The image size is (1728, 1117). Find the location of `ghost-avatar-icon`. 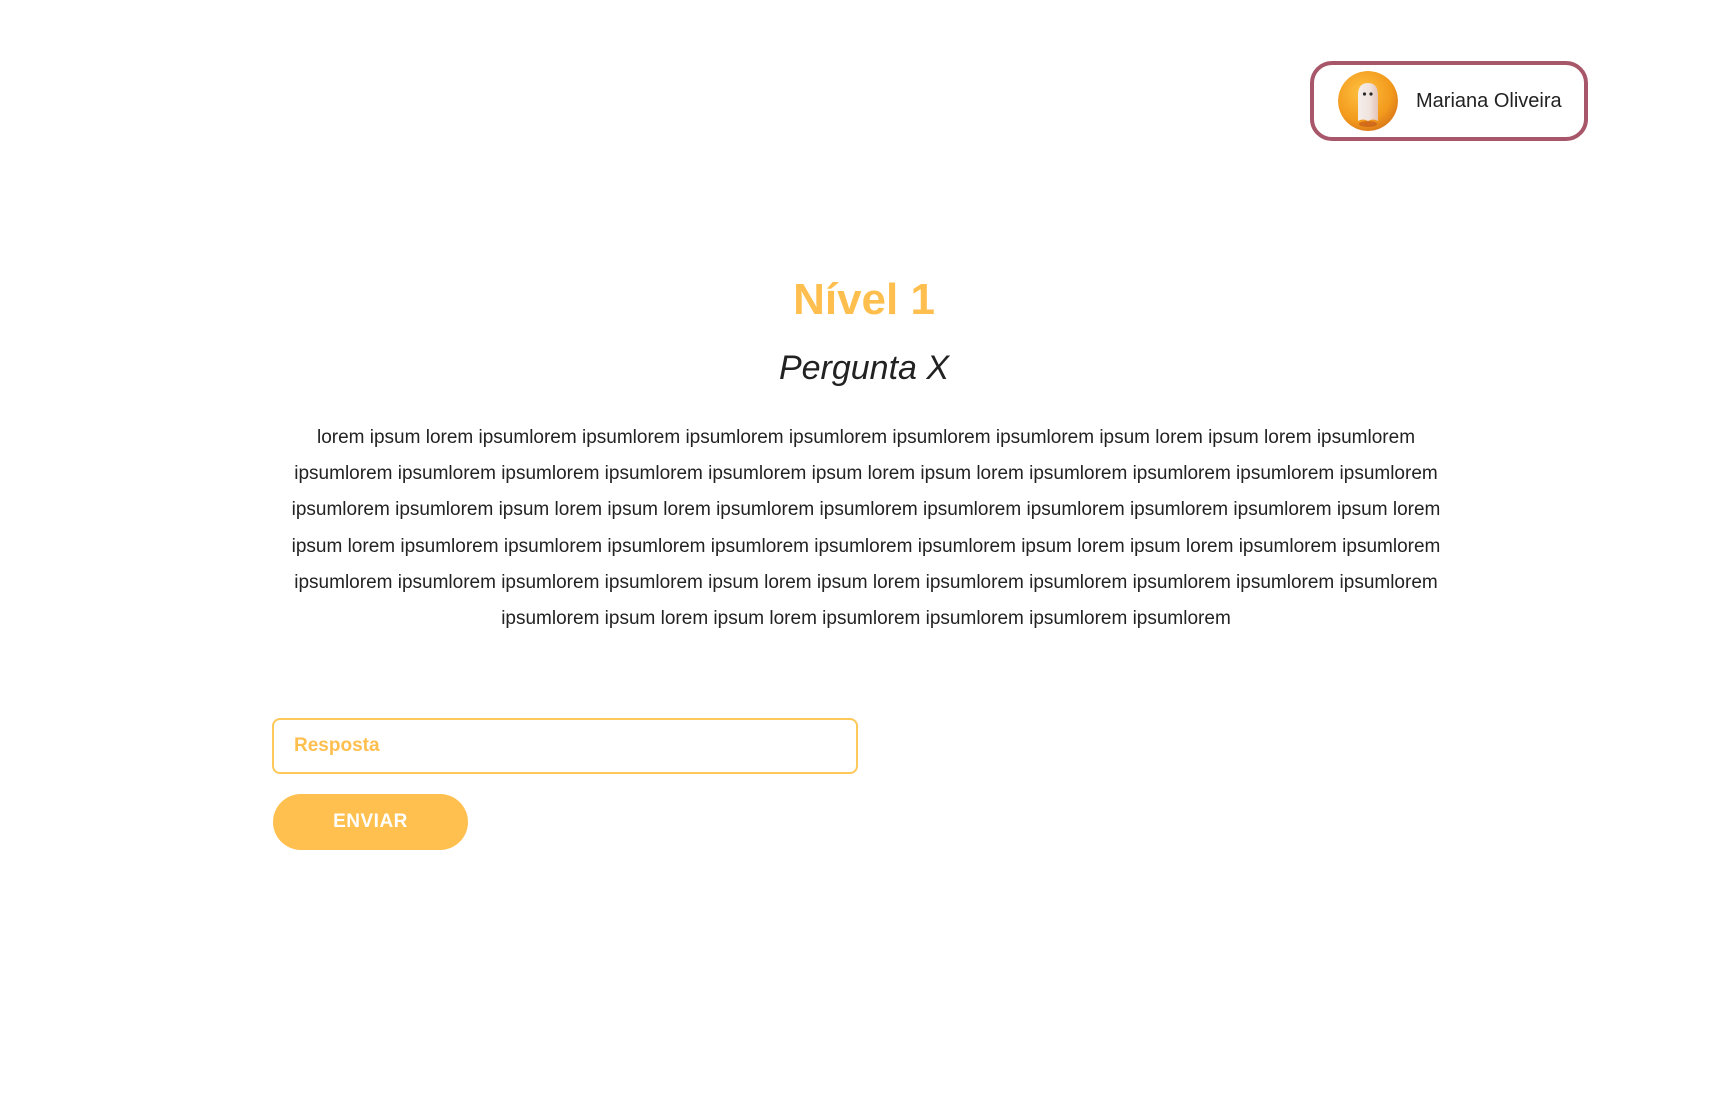

ghost-avatar-icon is located at coordinates (1368, 101).